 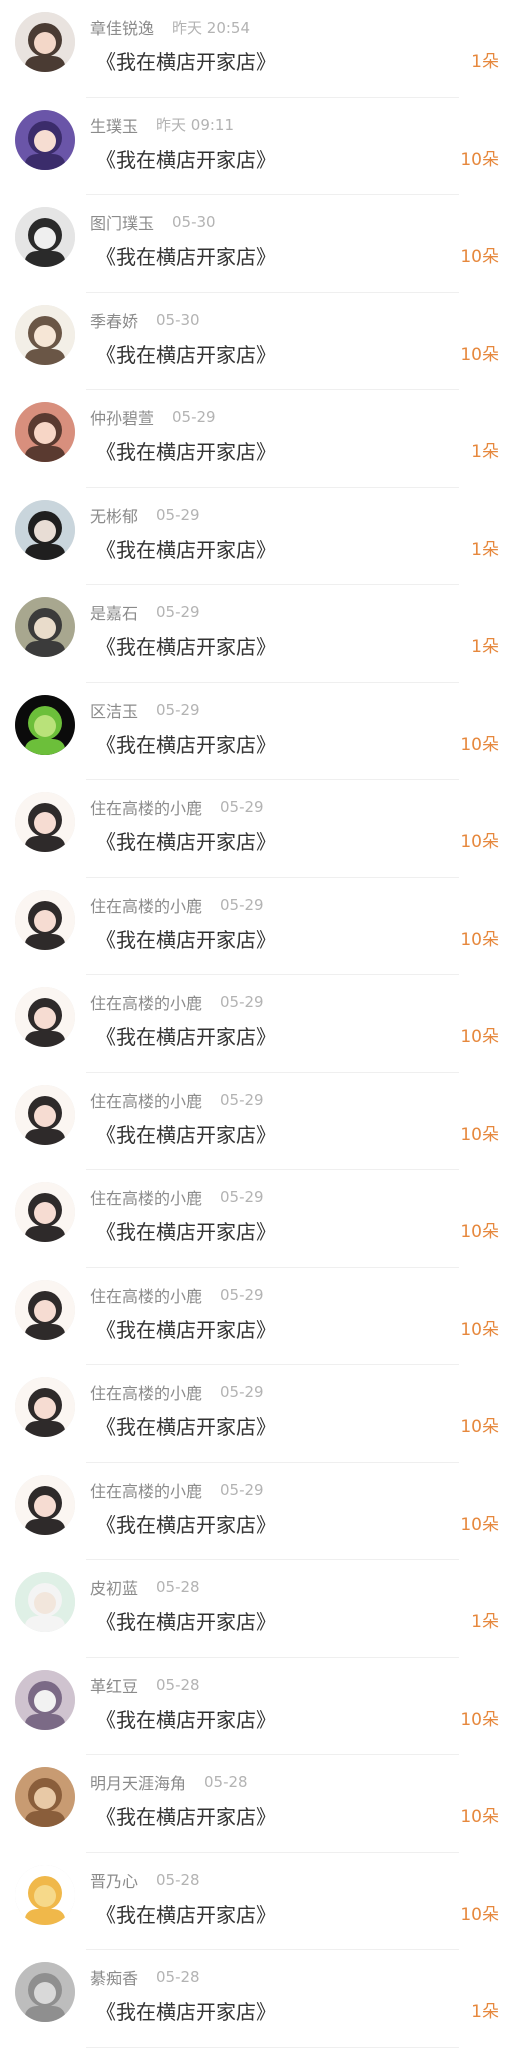 I want to click on gift-record-row: 皮初蓝 05-28 《我在横店开家店》 1朵, so click(x=260, y=1609).